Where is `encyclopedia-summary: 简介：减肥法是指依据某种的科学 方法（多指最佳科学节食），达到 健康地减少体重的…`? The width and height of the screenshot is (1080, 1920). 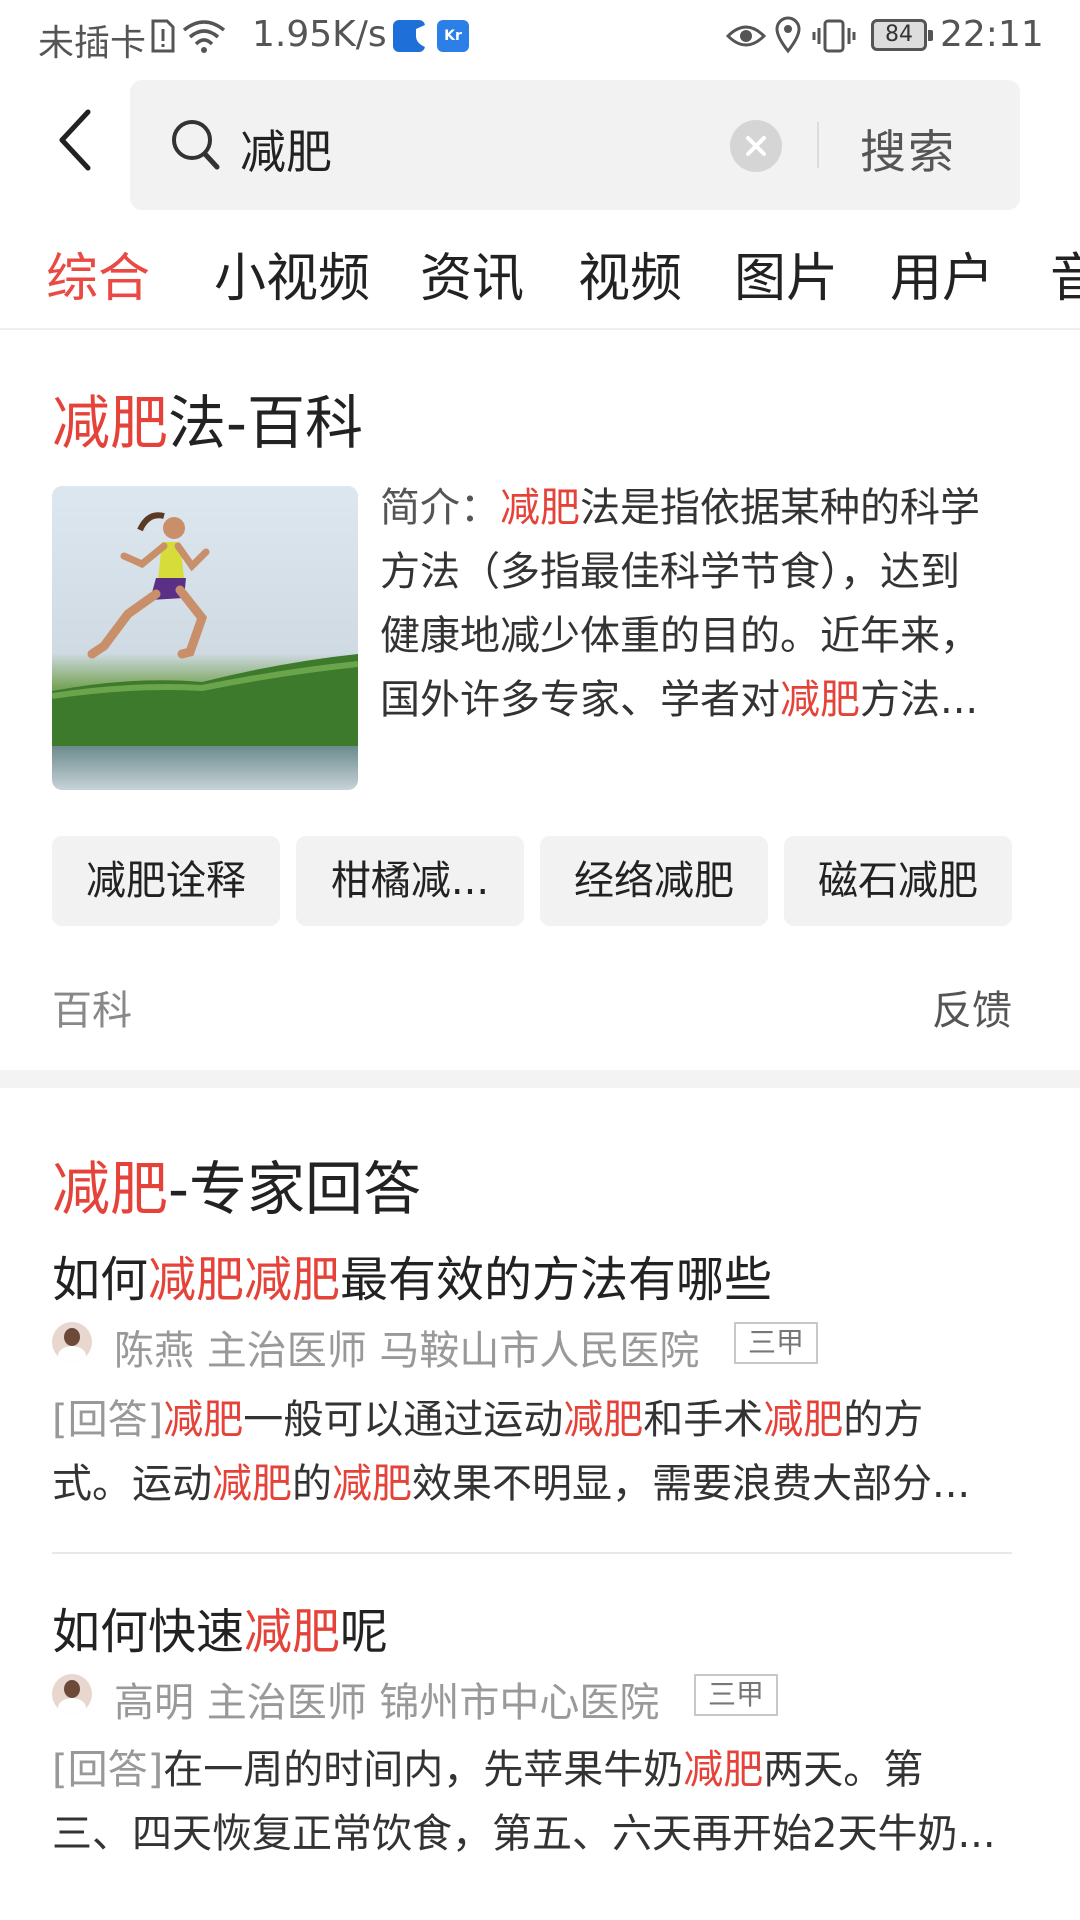 encyclopedia-summary: 简介：减肥法是指依据某种的科学 方法（多指最佳科学节食），达到 健康地减少体重的… is located at coordinates (696, 604).